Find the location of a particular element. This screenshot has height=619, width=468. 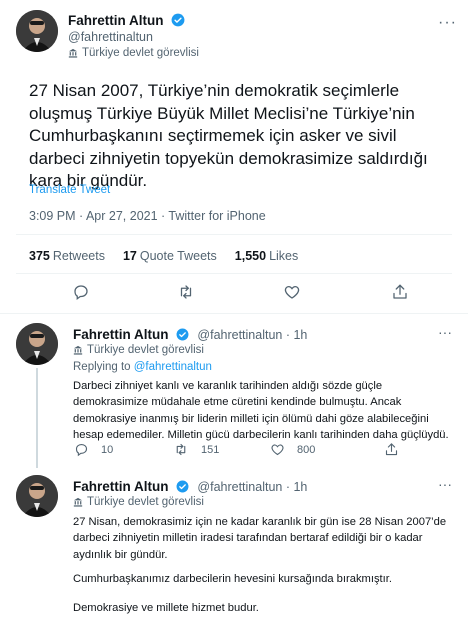

reply-paragraph-3: Demokrasiye ve millete hizmet budur. is located at coordinates (166, 608).